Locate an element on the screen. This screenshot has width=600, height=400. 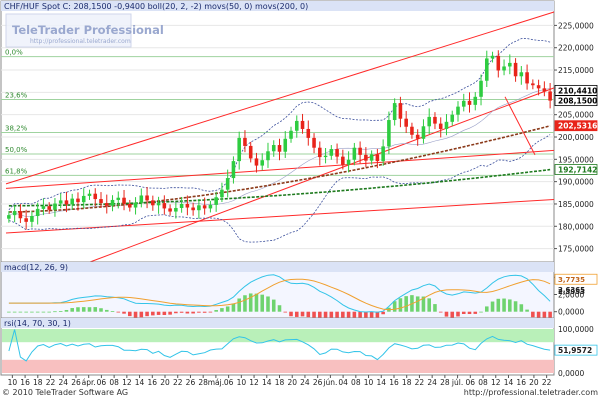
x-tick-label: 20 is located at coordinates (165, 382).